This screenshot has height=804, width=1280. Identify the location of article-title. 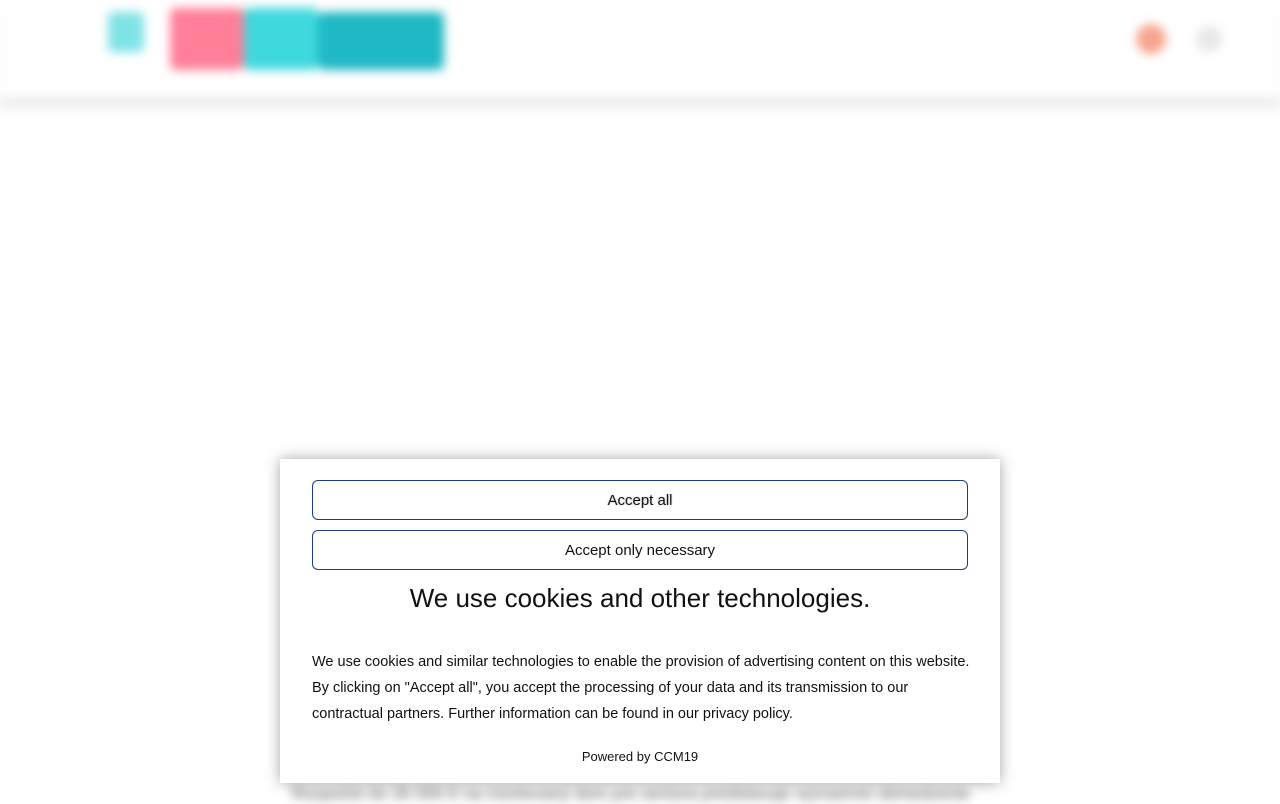
(592, 164).